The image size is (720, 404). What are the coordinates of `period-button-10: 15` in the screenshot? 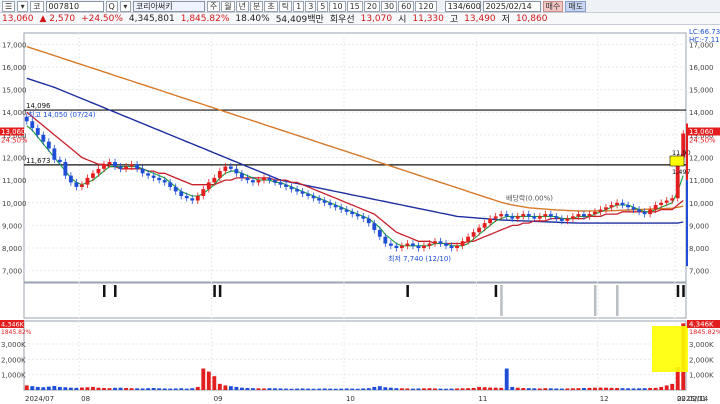 It's located at (354, 6).